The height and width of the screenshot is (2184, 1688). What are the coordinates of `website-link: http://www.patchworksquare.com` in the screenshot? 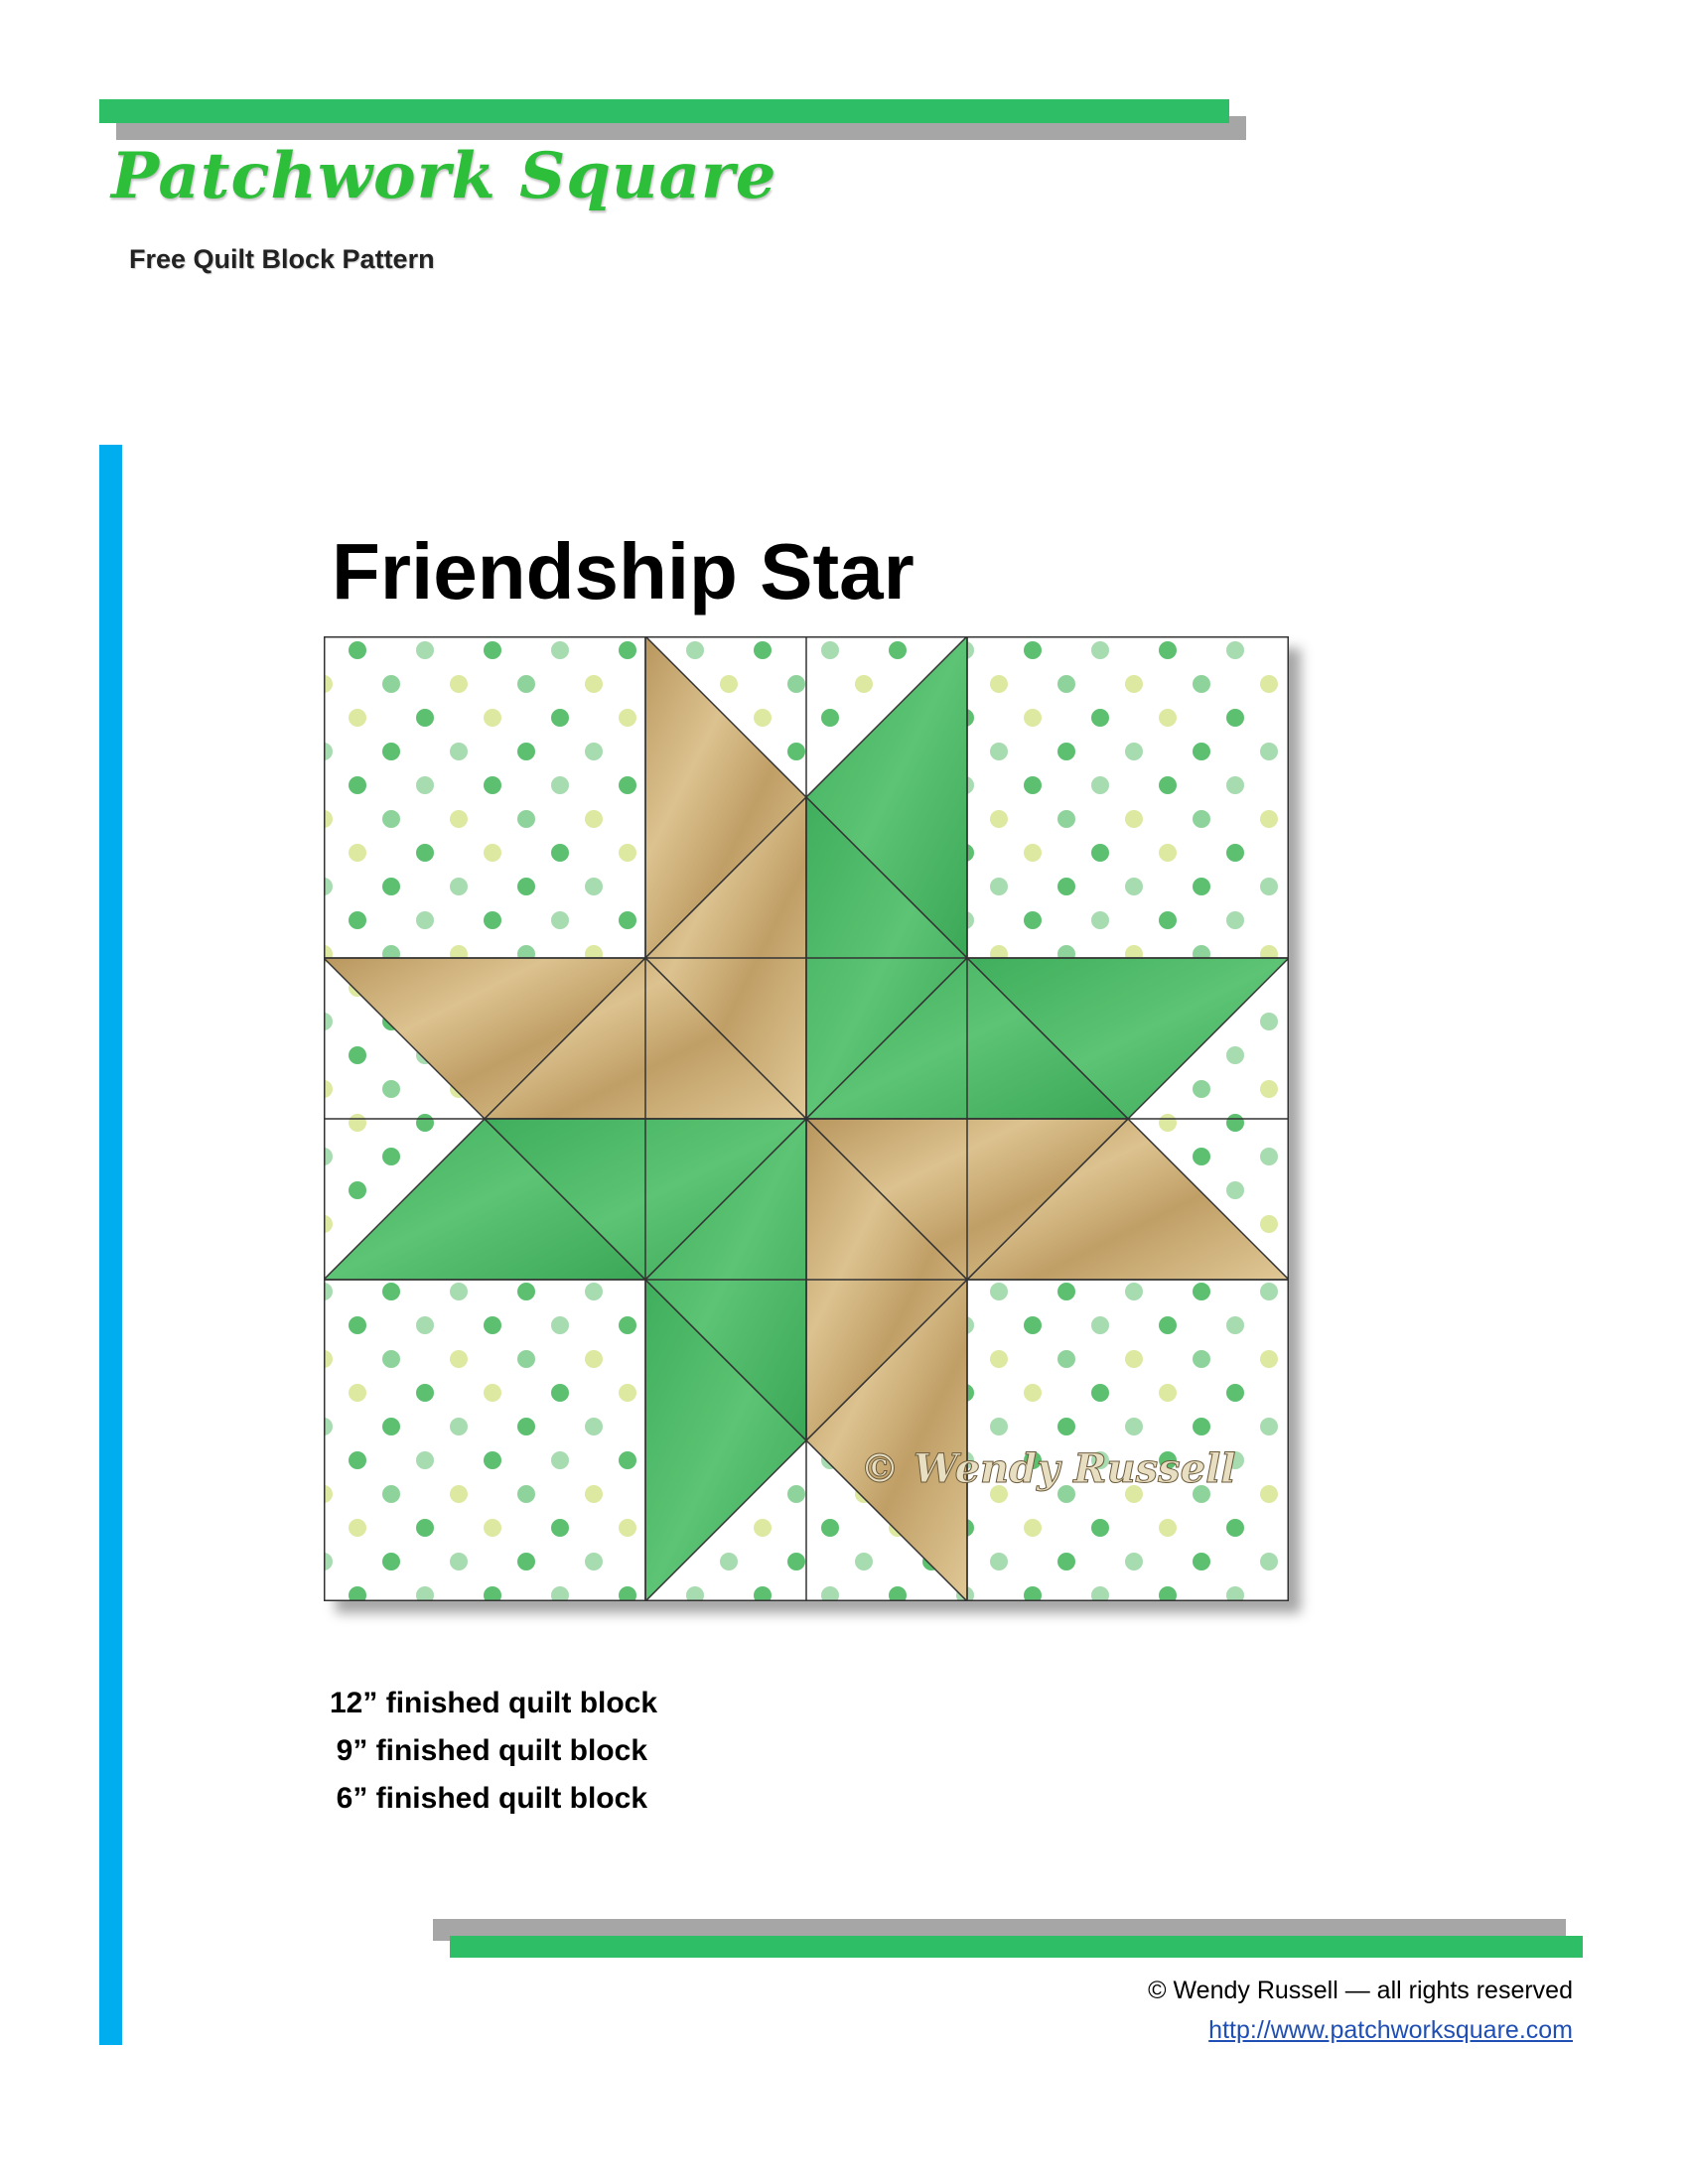 It's located at (1390, 2030).